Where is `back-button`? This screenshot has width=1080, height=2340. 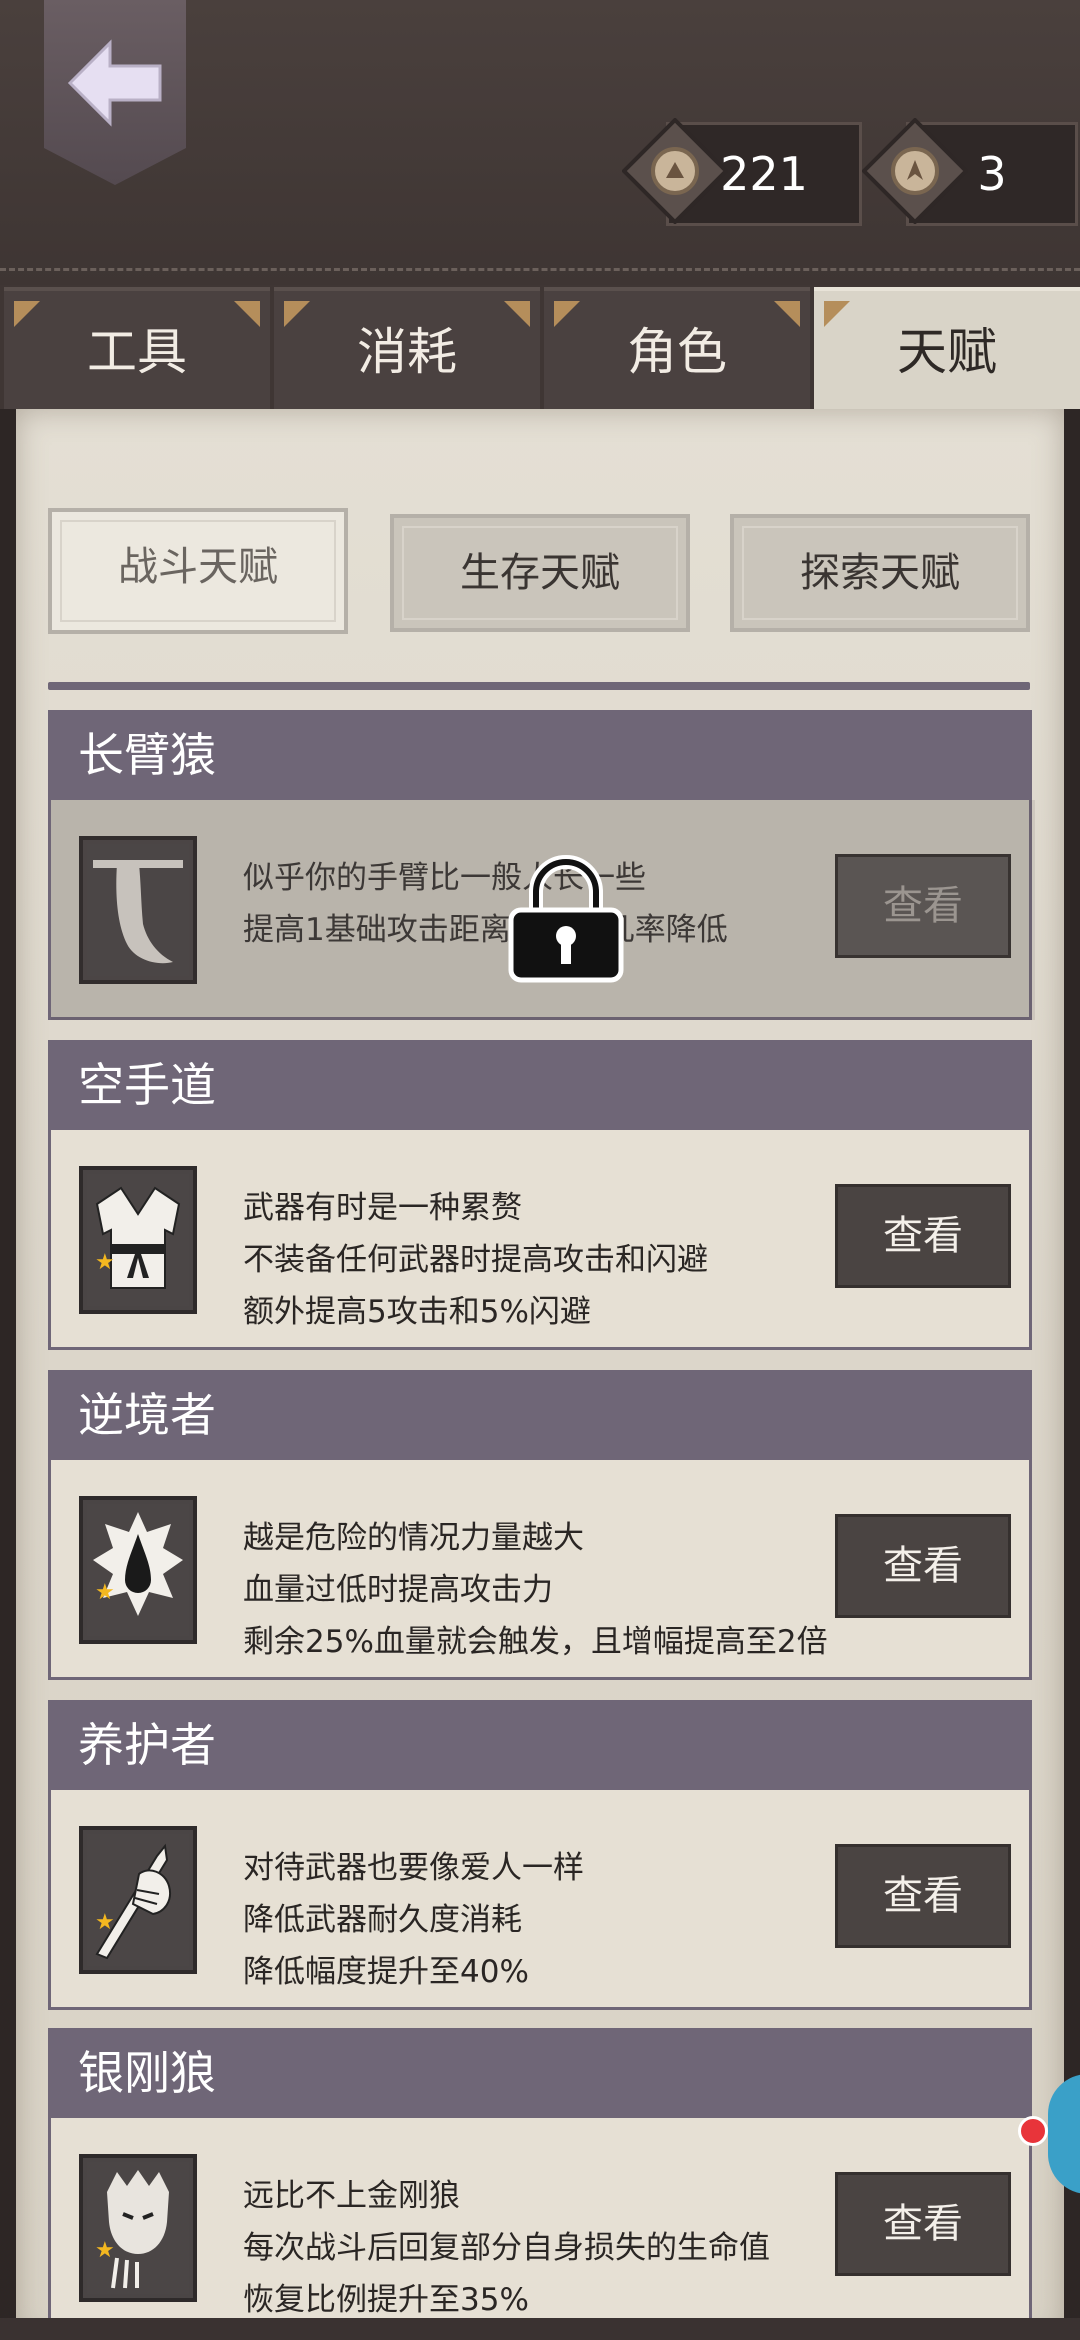
back-button is located at coordinates (115, 92).